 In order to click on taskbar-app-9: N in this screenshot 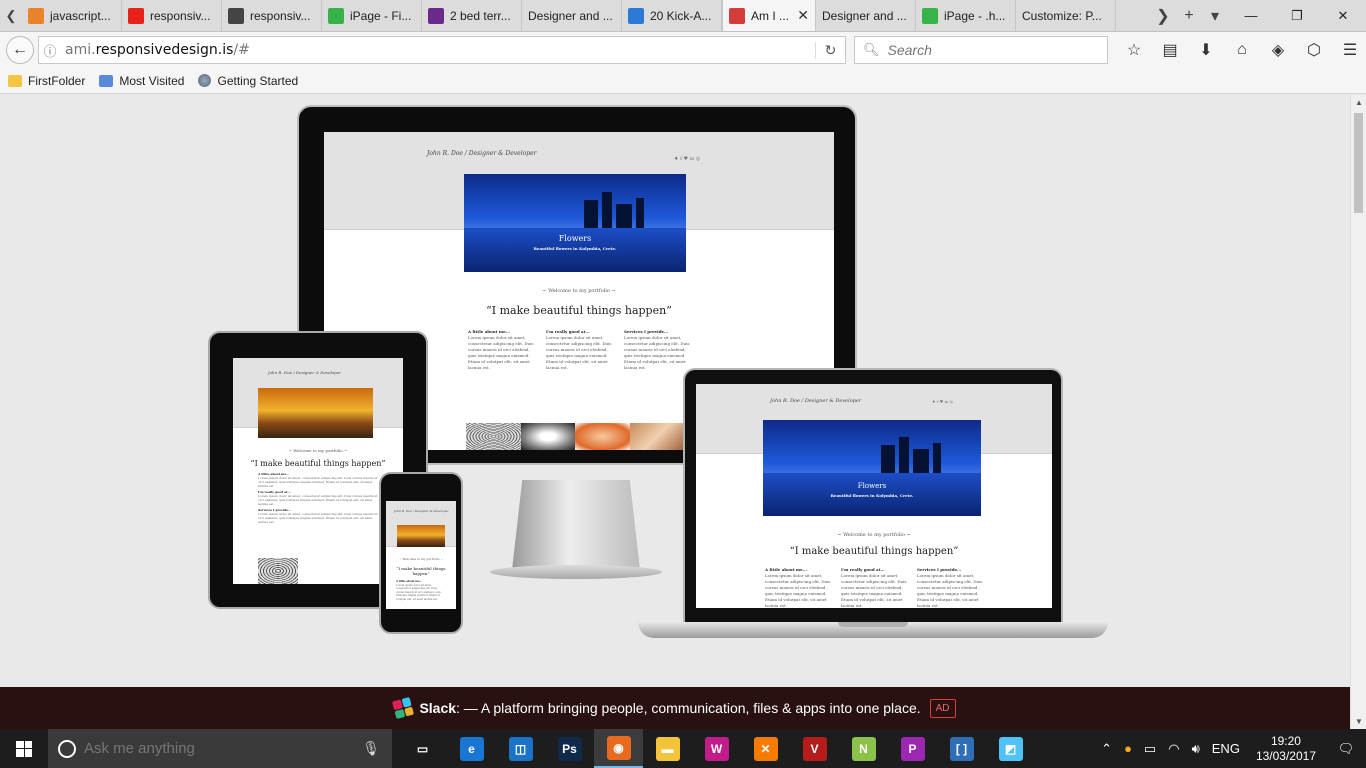, I will do `click(863, 748)`.